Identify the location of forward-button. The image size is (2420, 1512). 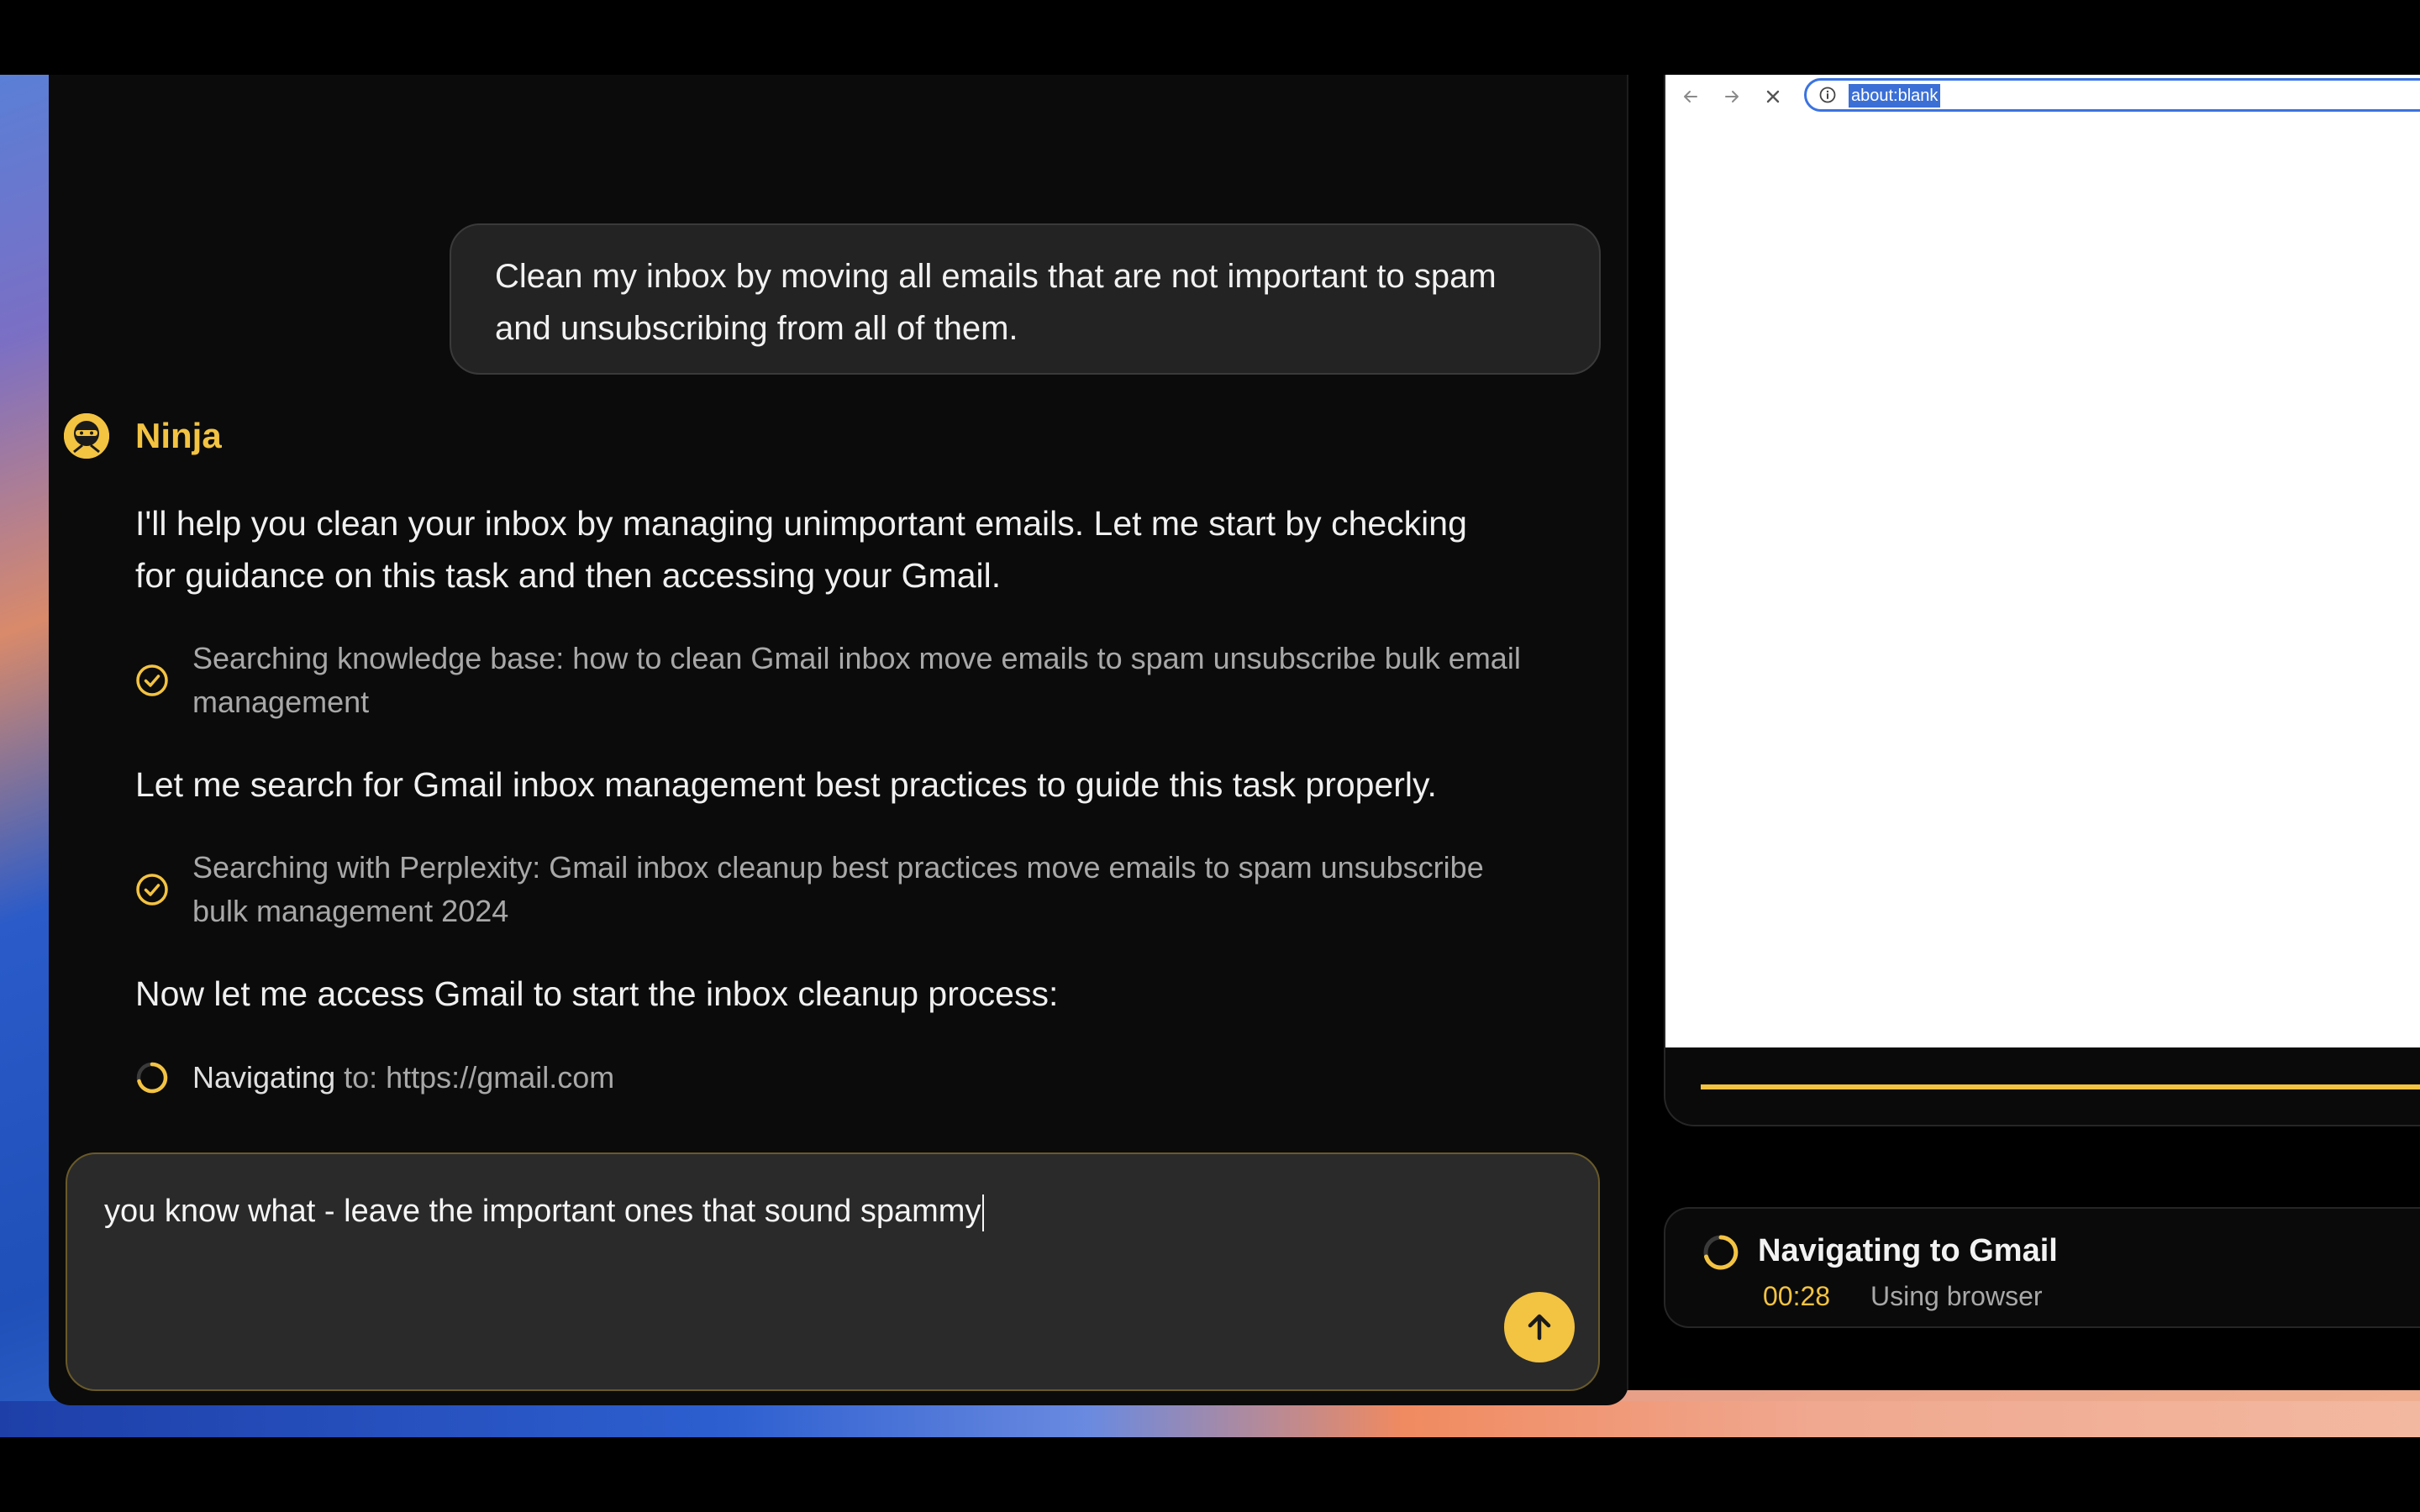
(1732, 96).